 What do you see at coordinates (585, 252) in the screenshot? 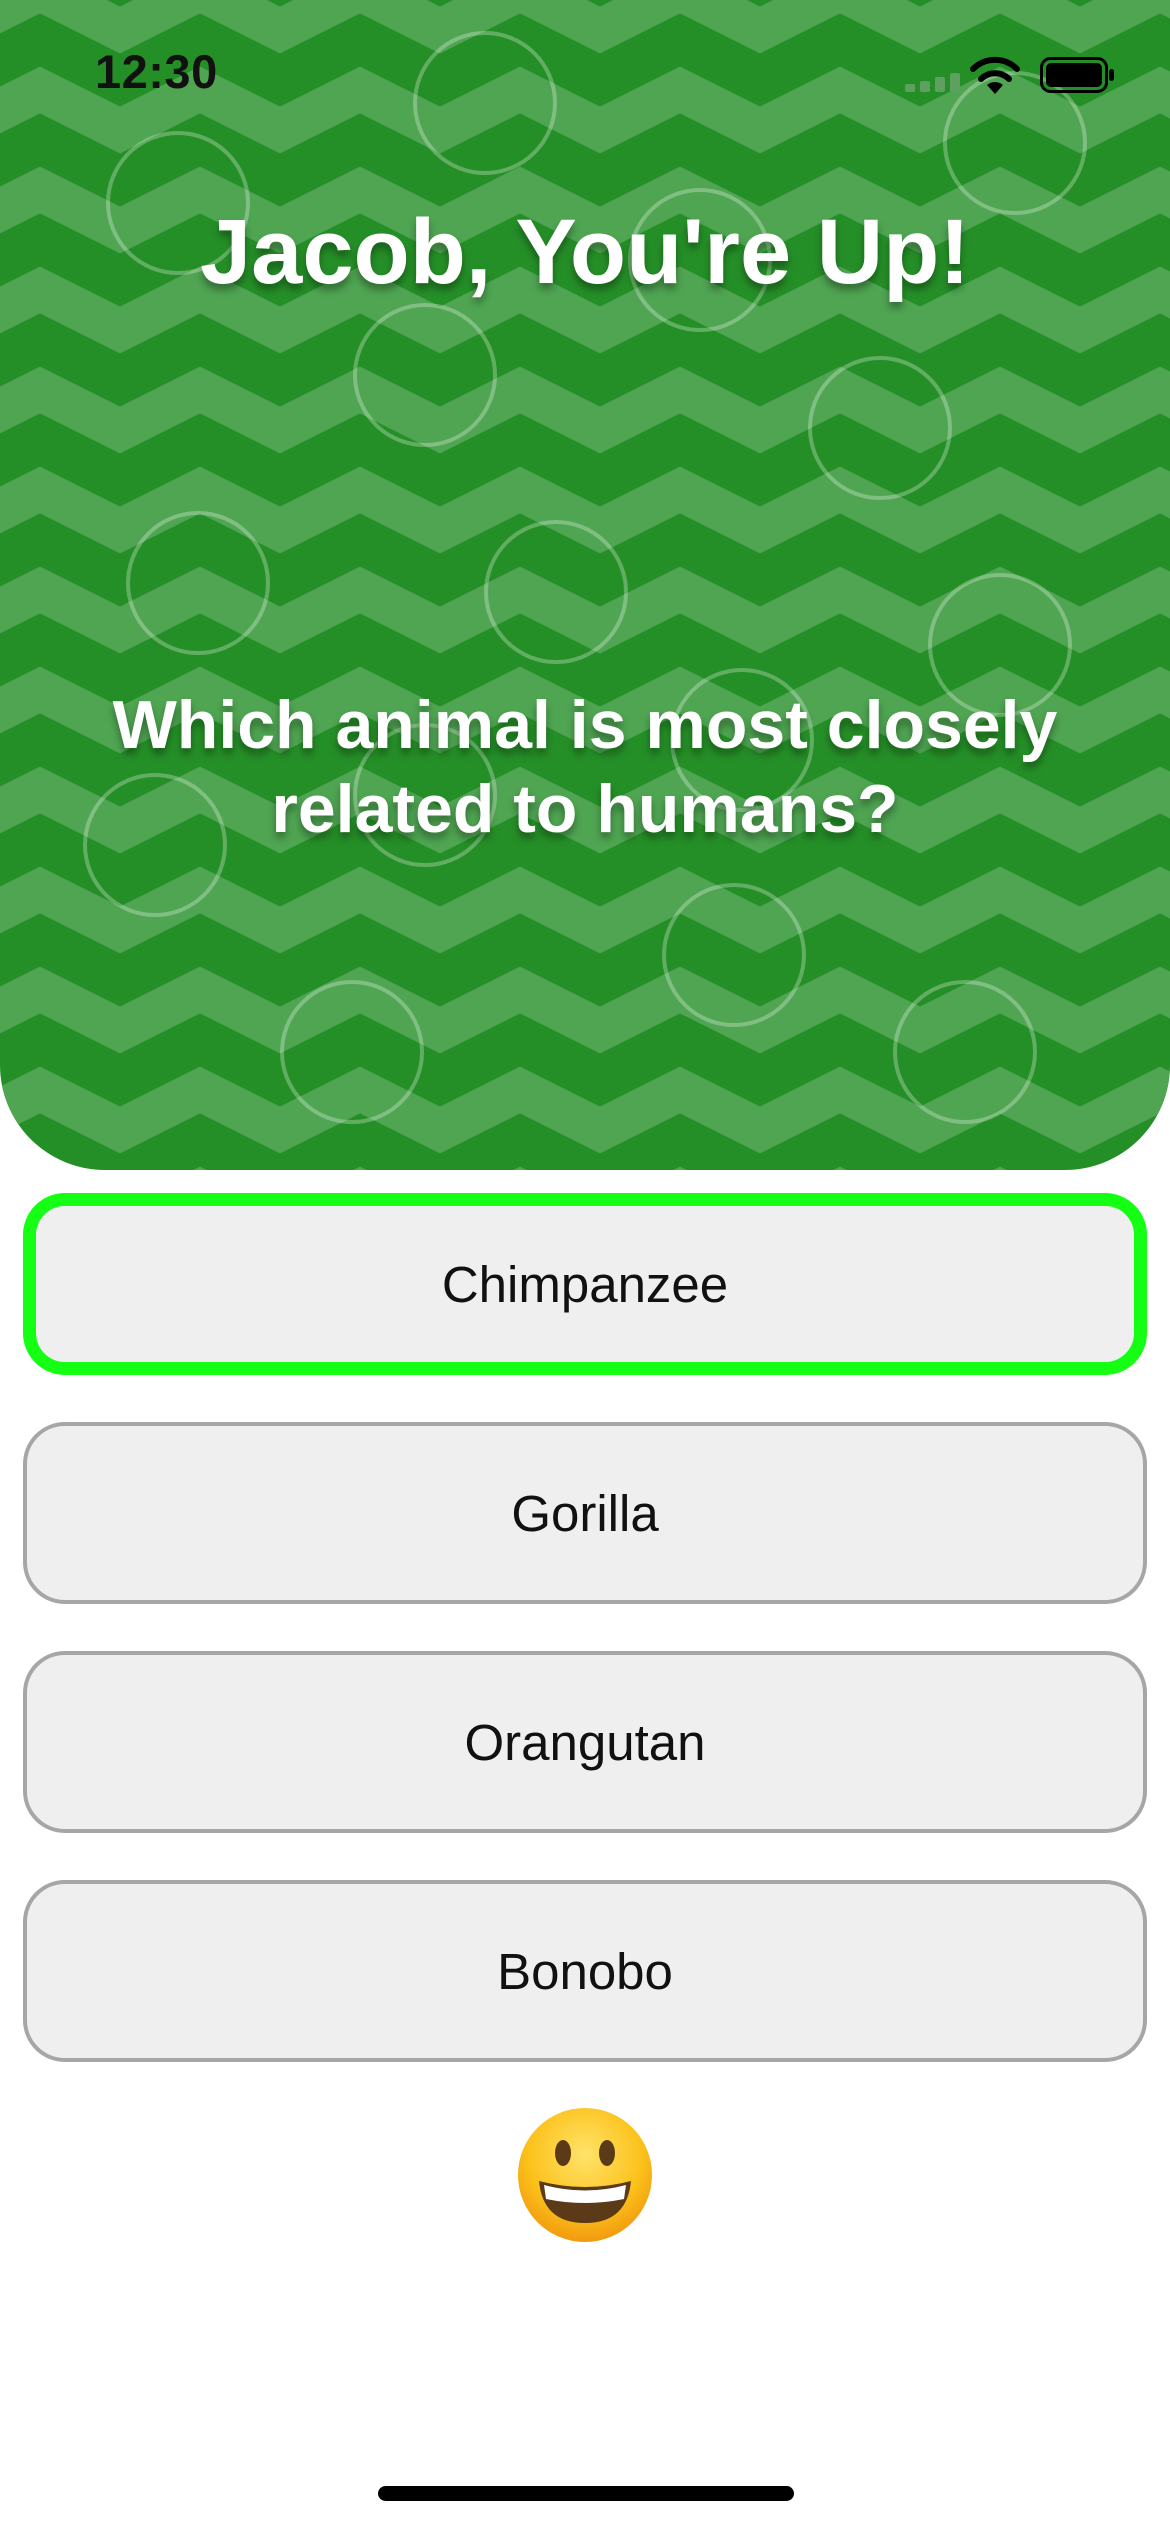
I see `player-turn-title: Jacob, You're Up!` at bounding box center [585, 252].